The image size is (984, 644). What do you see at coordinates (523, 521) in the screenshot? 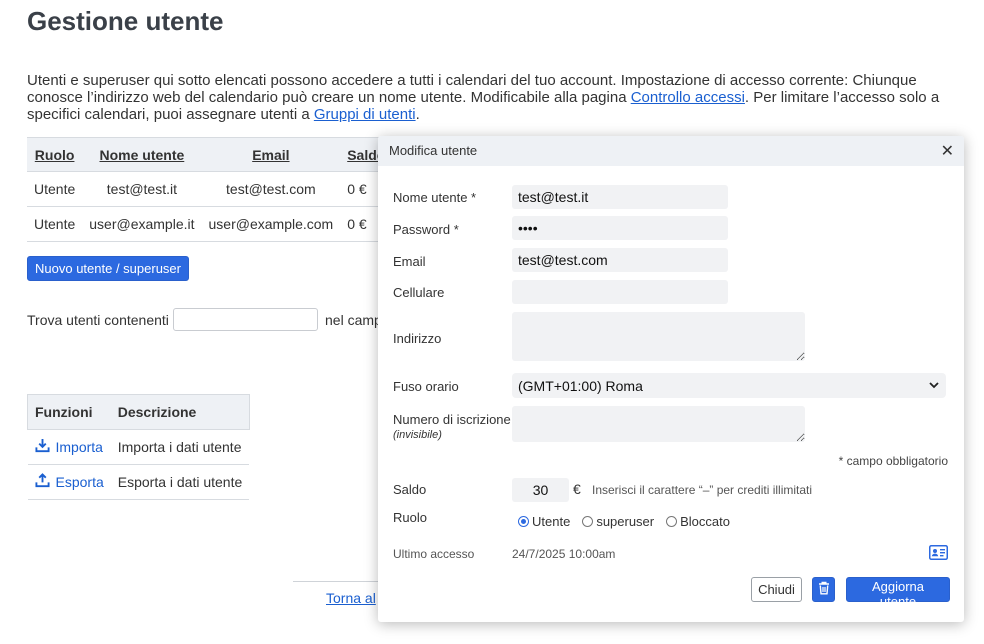
I see `radio-selected` at bounding box center [523, 521].